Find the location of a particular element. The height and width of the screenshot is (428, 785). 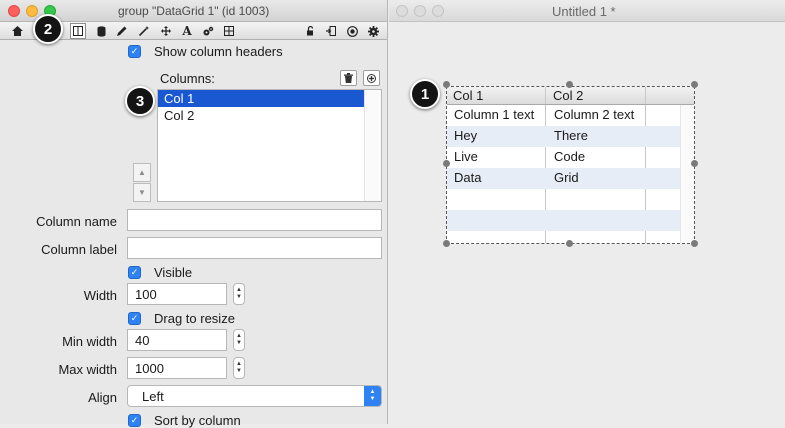

grid-cell: There is located at coordinates (571, 135).